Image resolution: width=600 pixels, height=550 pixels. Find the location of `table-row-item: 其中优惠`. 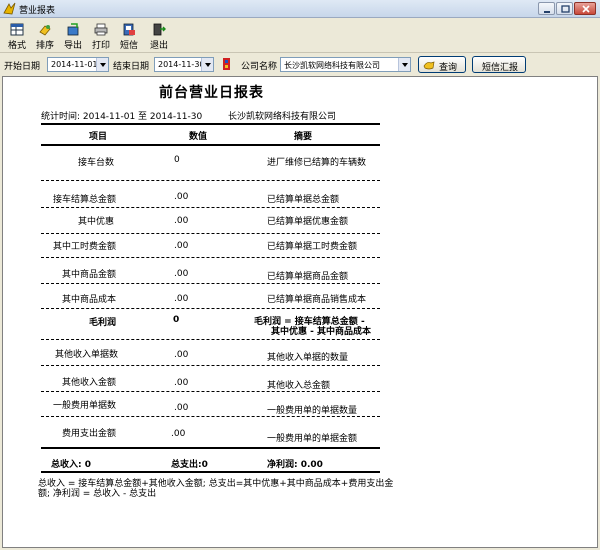

table-row-item: 其中优惠 is located at coordinates (96, 222).